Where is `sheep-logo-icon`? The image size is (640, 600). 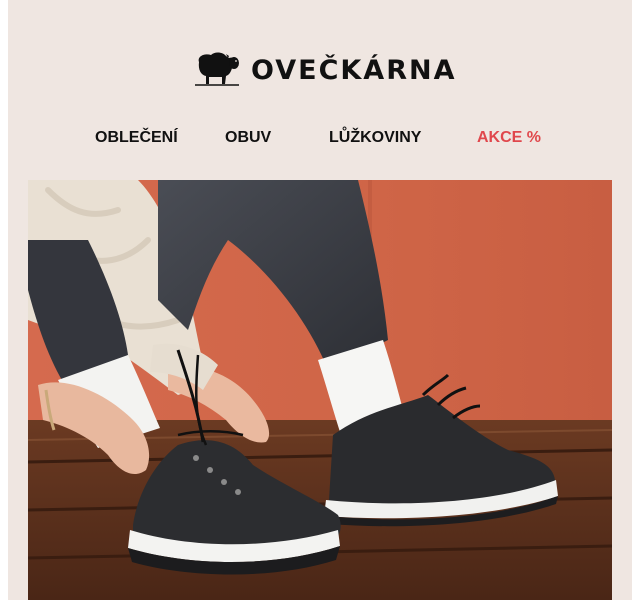 sheep-logo-icon is located at coordinates (217, 69).